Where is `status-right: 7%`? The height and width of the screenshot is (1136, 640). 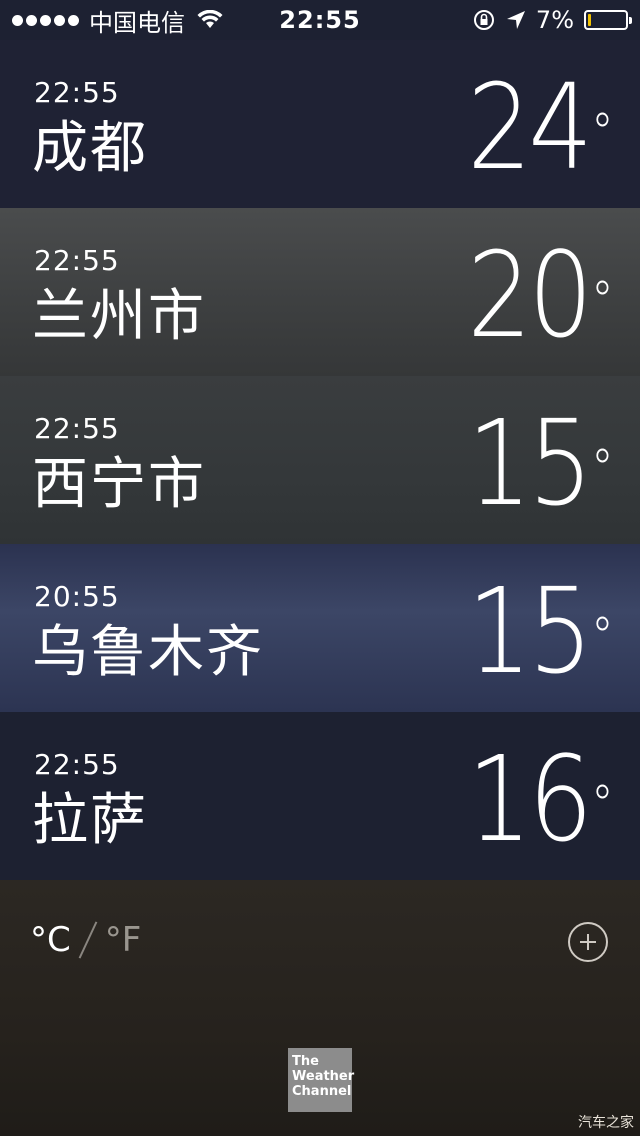
status-right: 7% is located at coordinates (552, 20).